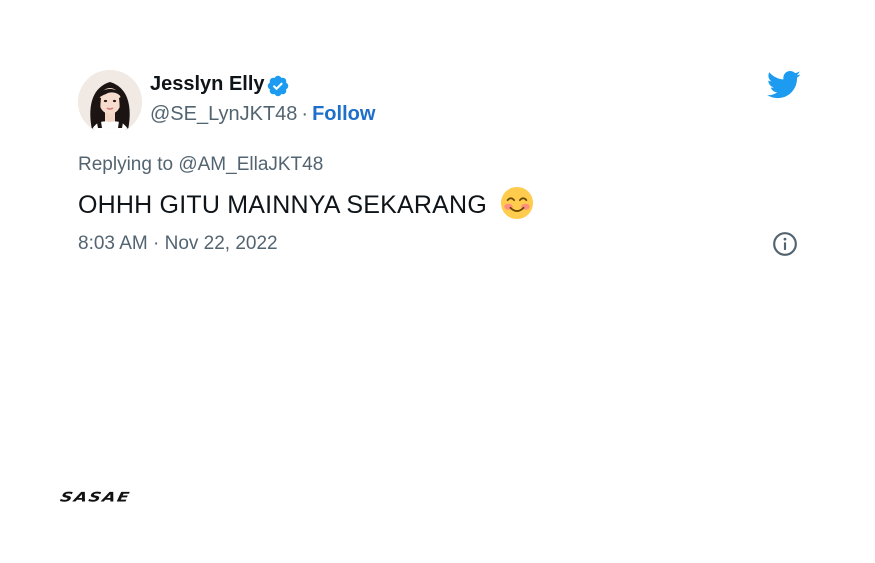  I want to click on info-icon, so click(785, 244).